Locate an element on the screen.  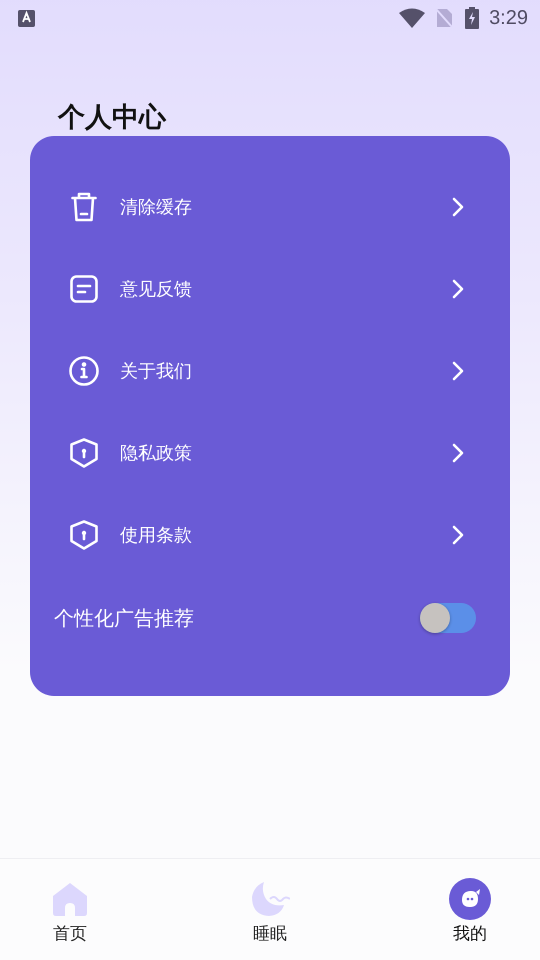
house-icon is located at coordinates (70, 899).